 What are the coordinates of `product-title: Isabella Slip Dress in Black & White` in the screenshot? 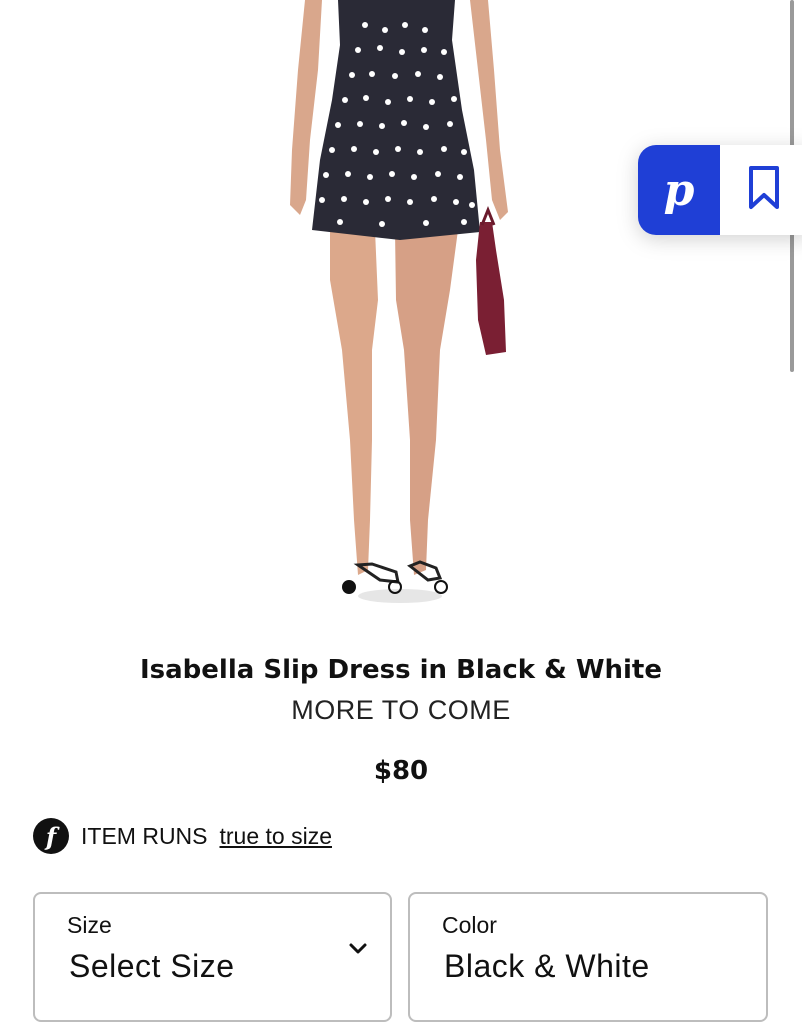 It's located at (400, 670).